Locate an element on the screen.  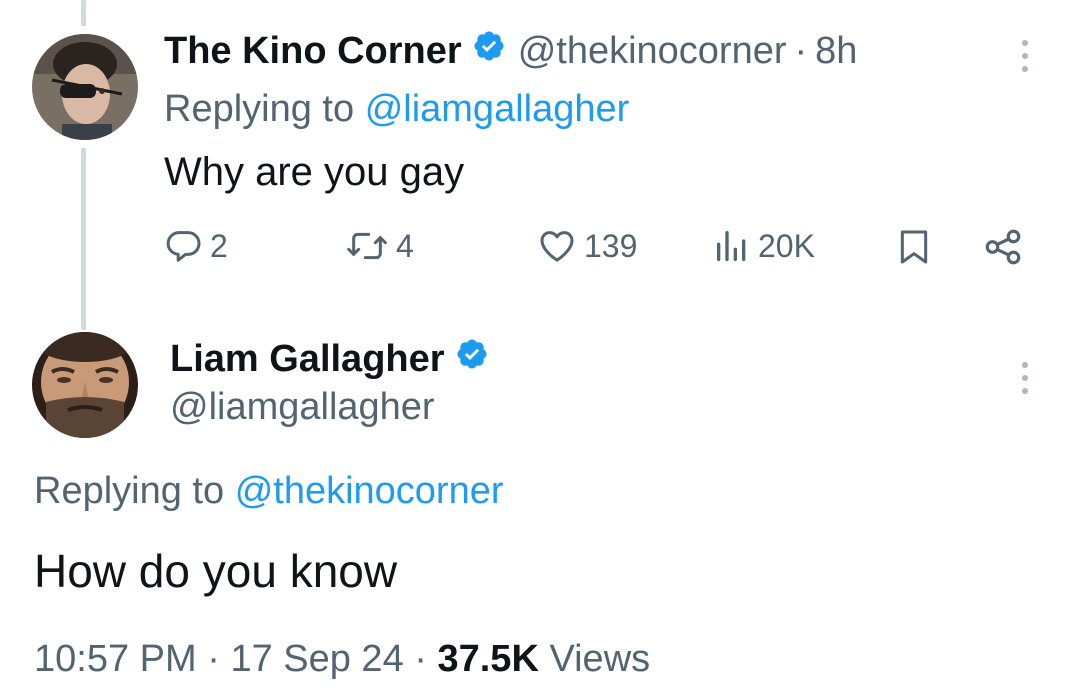
user-avatar-eyepatch-icon is located at coordinates (85, 87).